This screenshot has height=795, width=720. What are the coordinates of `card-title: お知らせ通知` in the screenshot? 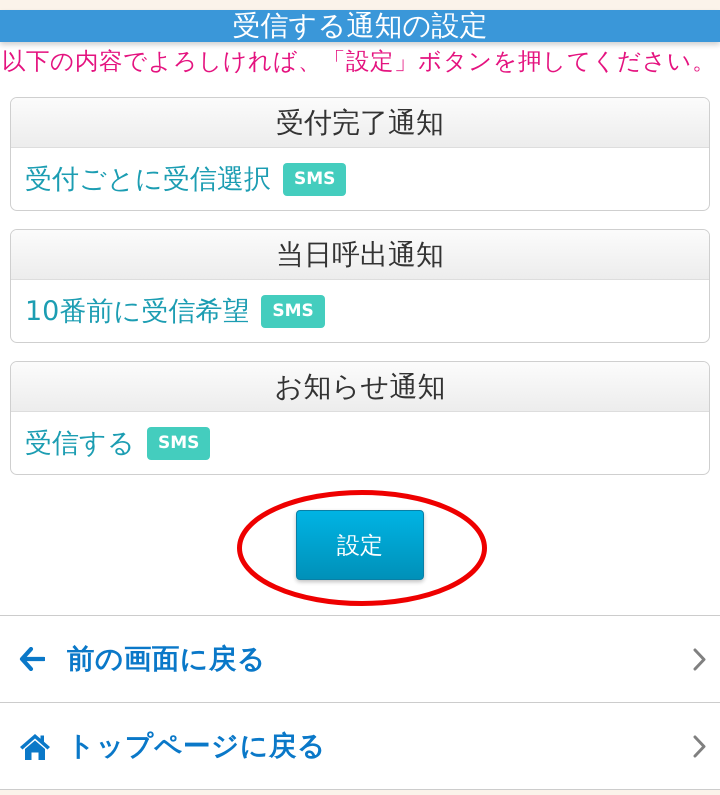 It's located at (360, 386).